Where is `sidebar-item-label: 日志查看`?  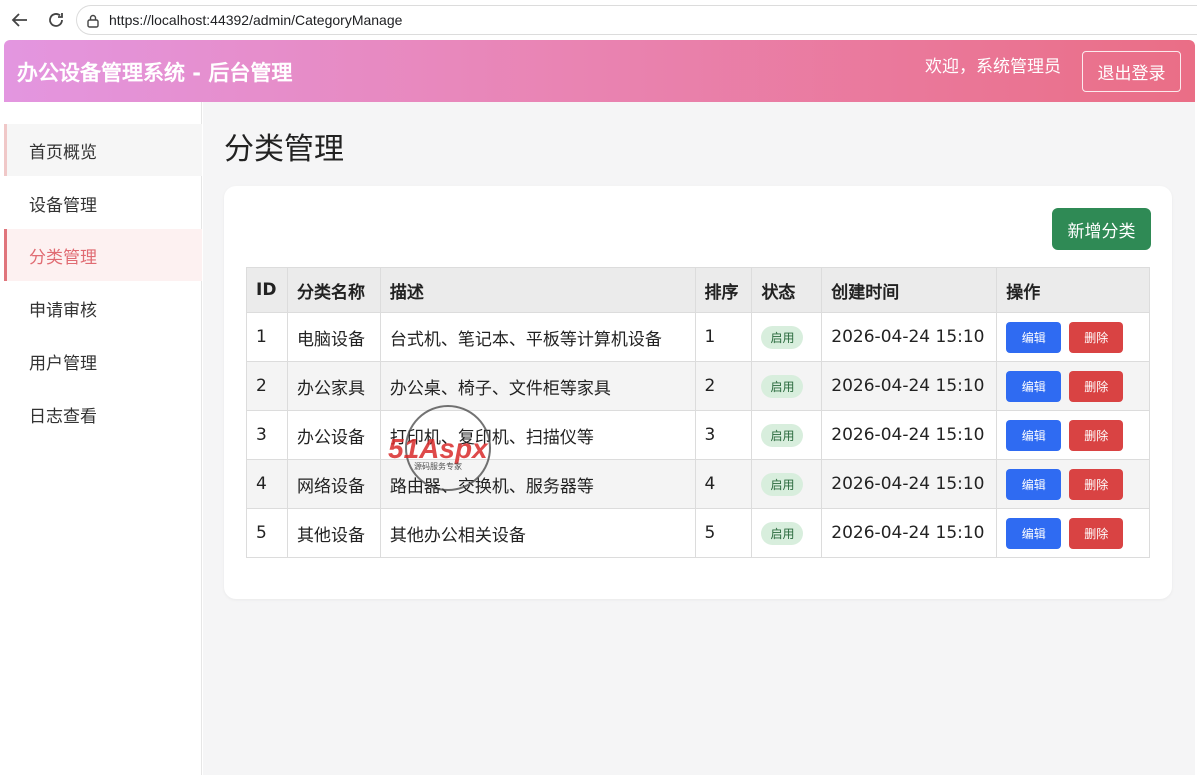
sidebar-item-label: 日志查看 is located at coordinates (63, 416).